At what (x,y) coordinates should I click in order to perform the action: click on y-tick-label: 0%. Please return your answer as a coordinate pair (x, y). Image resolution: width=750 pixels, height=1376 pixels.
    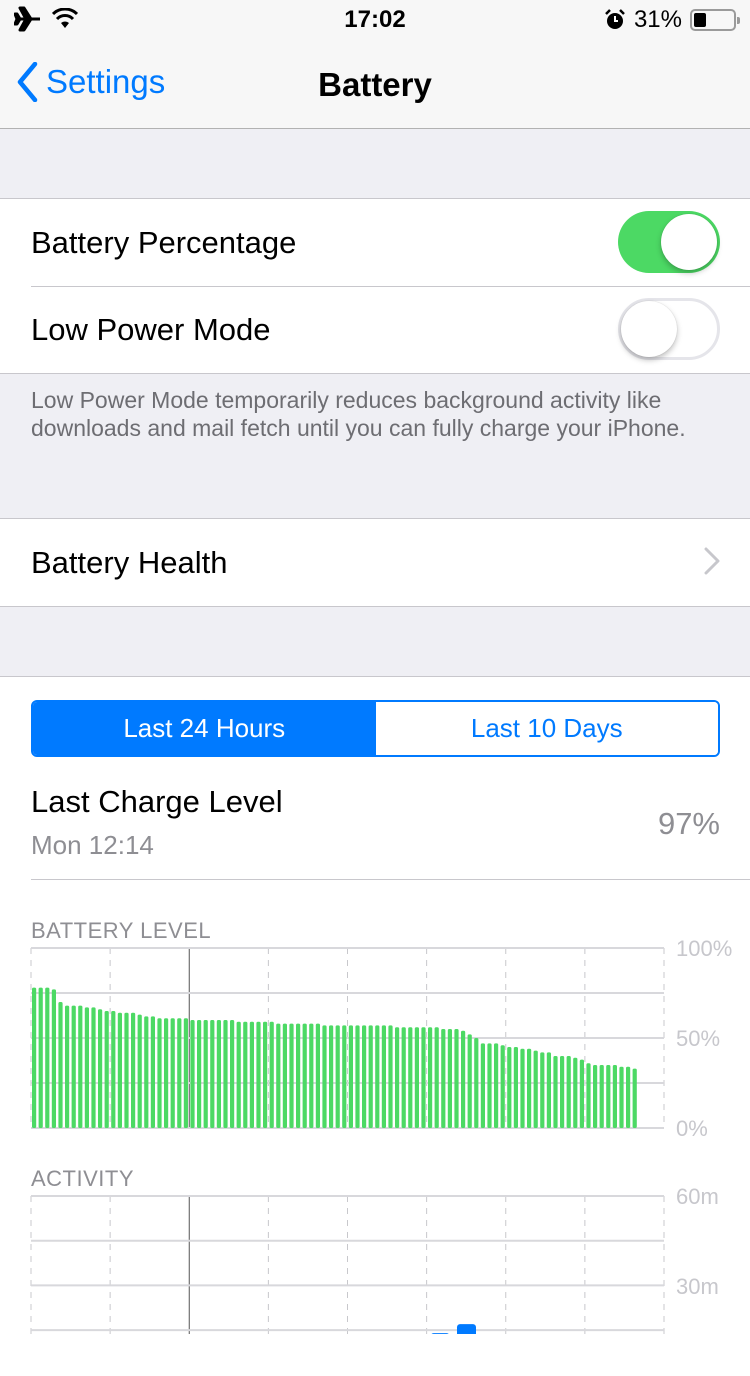
    Looking at the image, I should click on (692, 1128).